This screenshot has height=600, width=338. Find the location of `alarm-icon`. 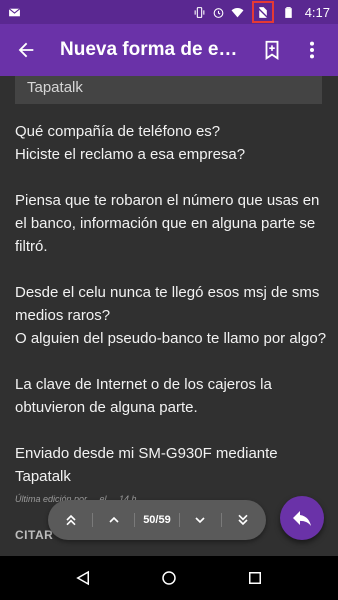

alarm-icon is located at coordinates (218, 12).